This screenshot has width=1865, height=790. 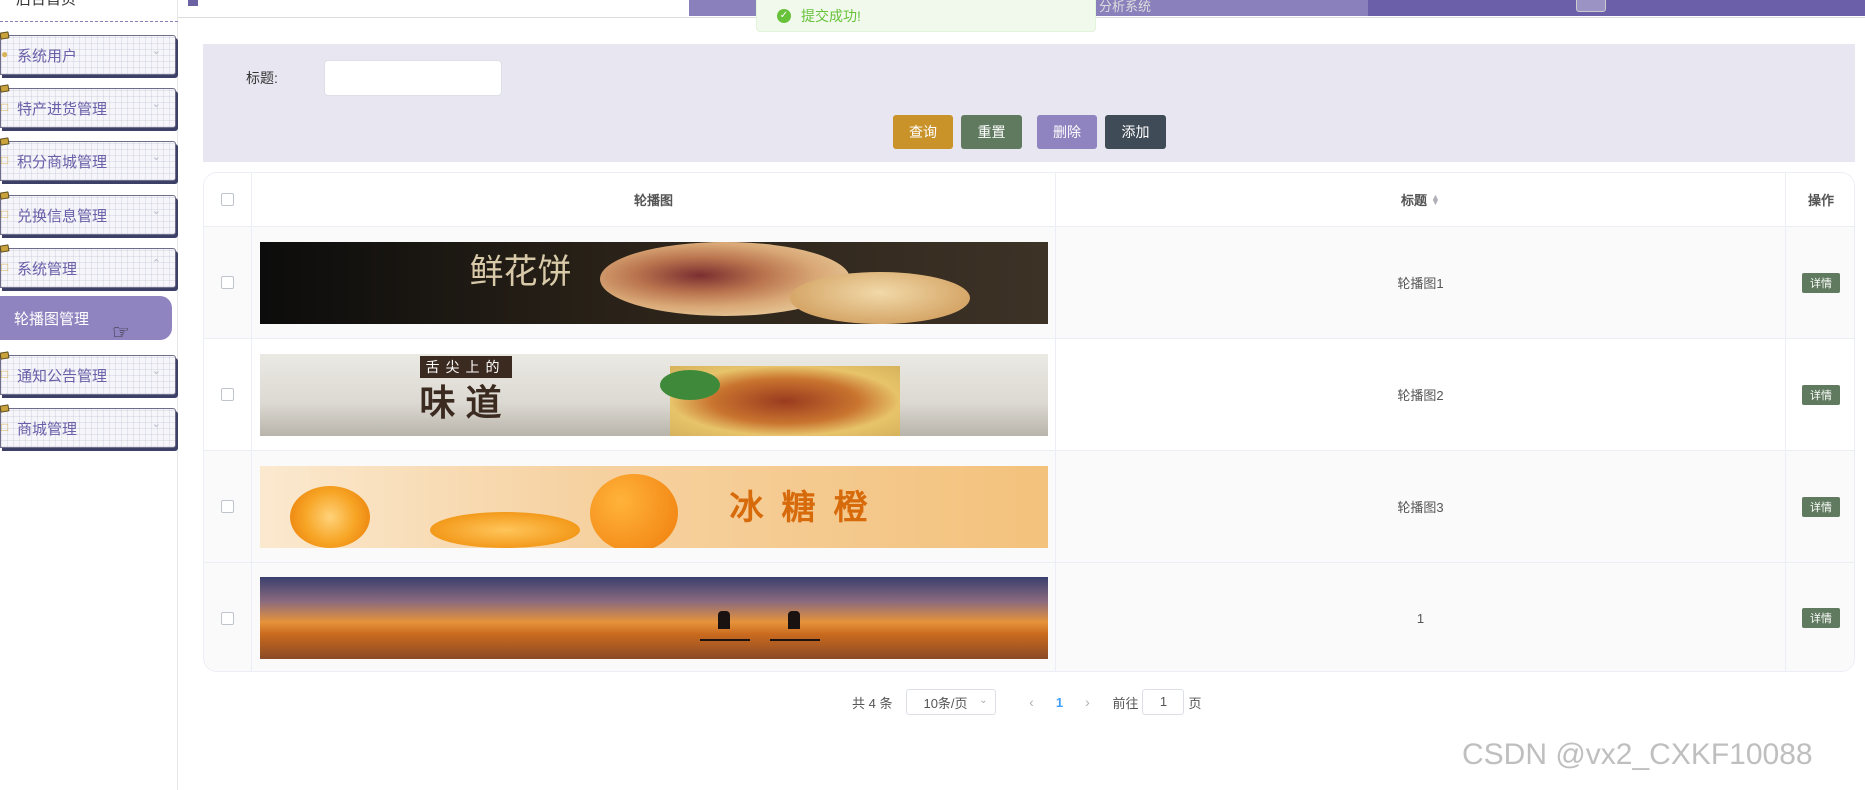 I want to click on select-all-cell, so click(x=228, y=199).